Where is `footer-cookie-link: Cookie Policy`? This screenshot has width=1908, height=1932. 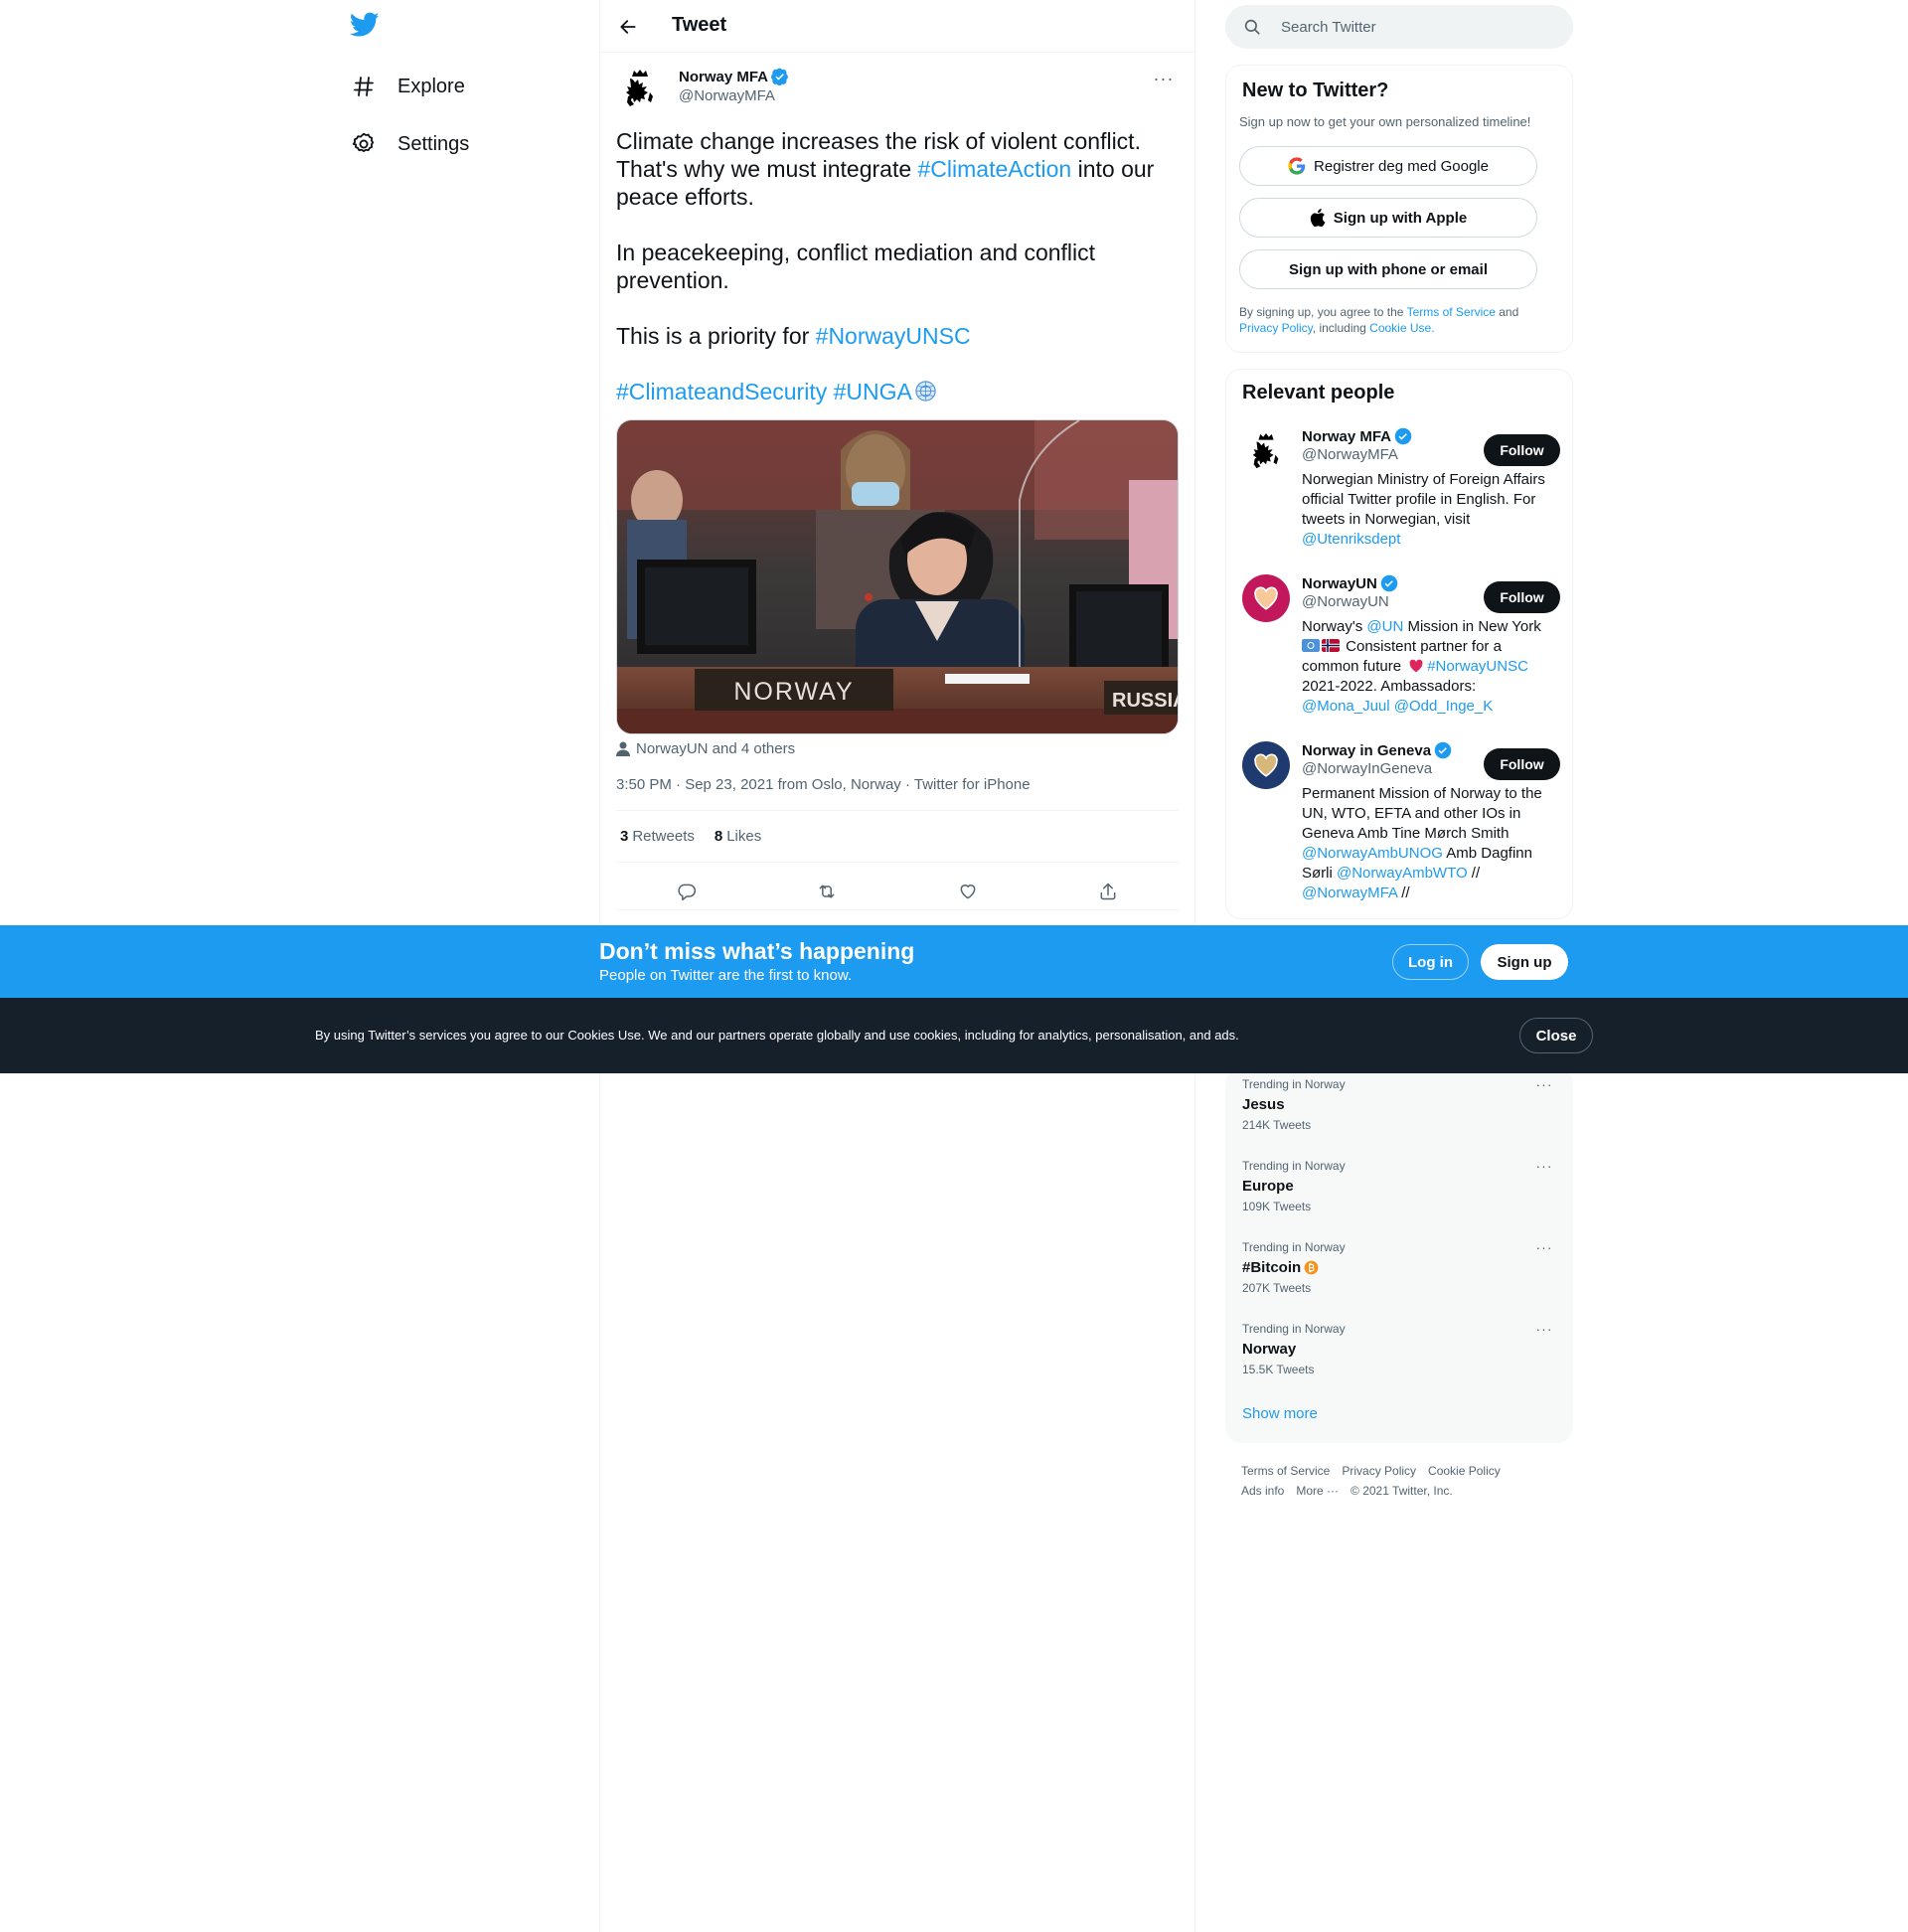
footer-cookie-link: Cookie Policy is located at coordinates (1464, 1471).